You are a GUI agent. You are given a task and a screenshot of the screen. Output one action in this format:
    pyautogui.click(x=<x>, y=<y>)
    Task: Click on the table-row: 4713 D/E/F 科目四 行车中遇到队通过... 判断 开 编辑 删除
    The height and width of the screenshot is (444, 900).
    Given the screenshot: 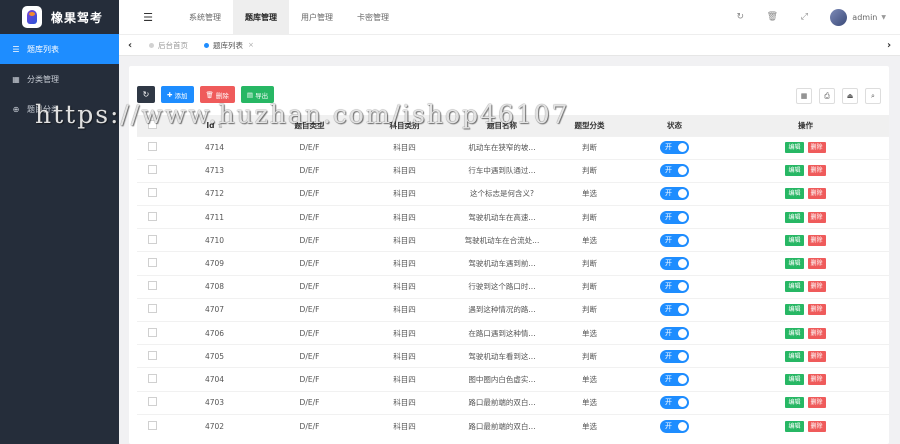 What is the action you would take?
    pyautogui.click(x=513, y=170)
    